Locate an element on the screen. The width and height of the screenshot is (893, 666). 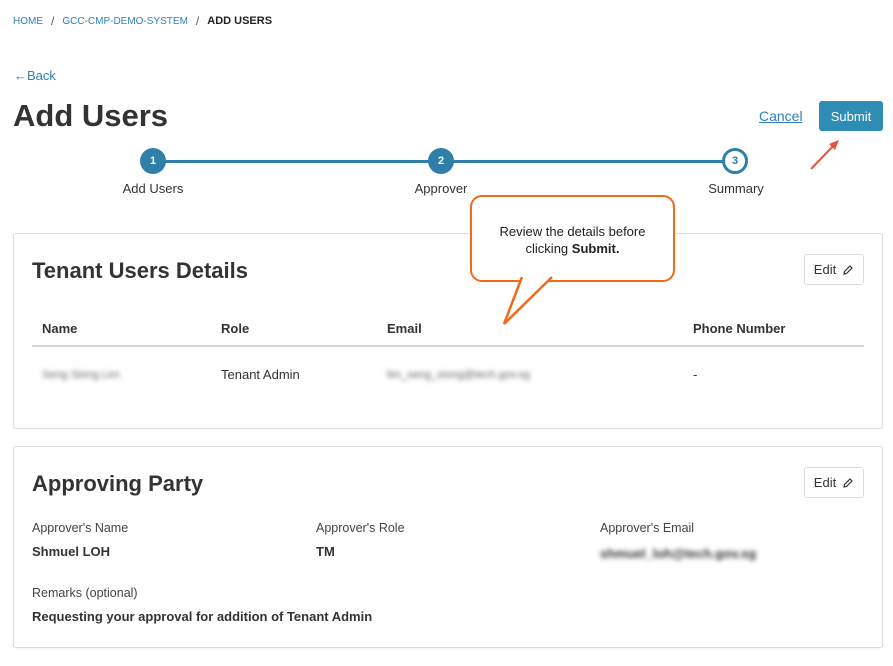
left-arrow-icon: ← is located at coordinates (20, 75).